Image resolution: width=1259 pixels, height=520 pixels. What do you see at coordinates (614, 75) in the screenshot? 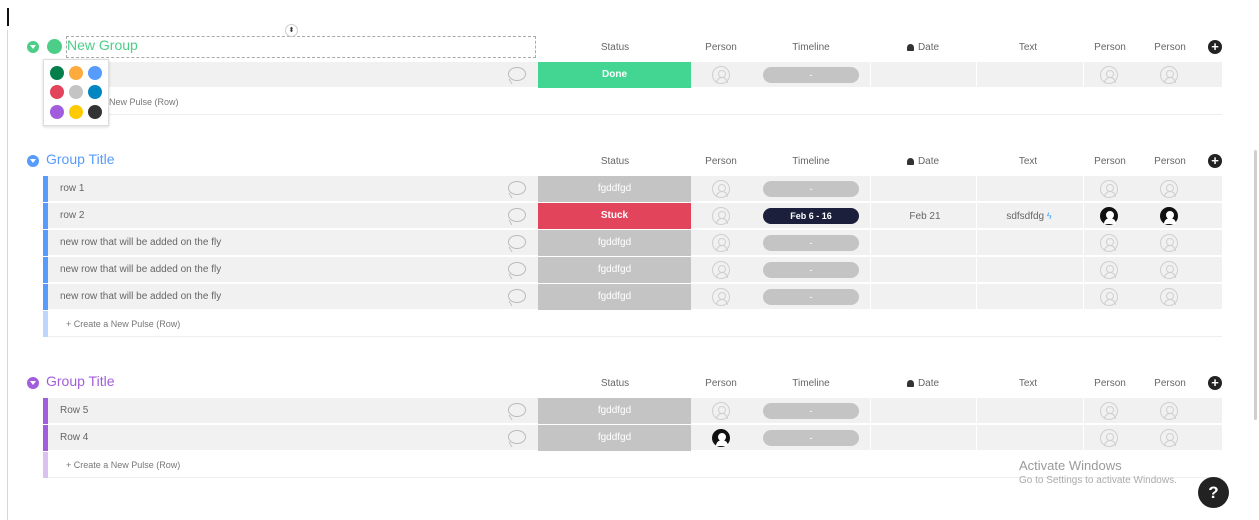
I see `status-cell: Done` at bounding box center [614, 75].